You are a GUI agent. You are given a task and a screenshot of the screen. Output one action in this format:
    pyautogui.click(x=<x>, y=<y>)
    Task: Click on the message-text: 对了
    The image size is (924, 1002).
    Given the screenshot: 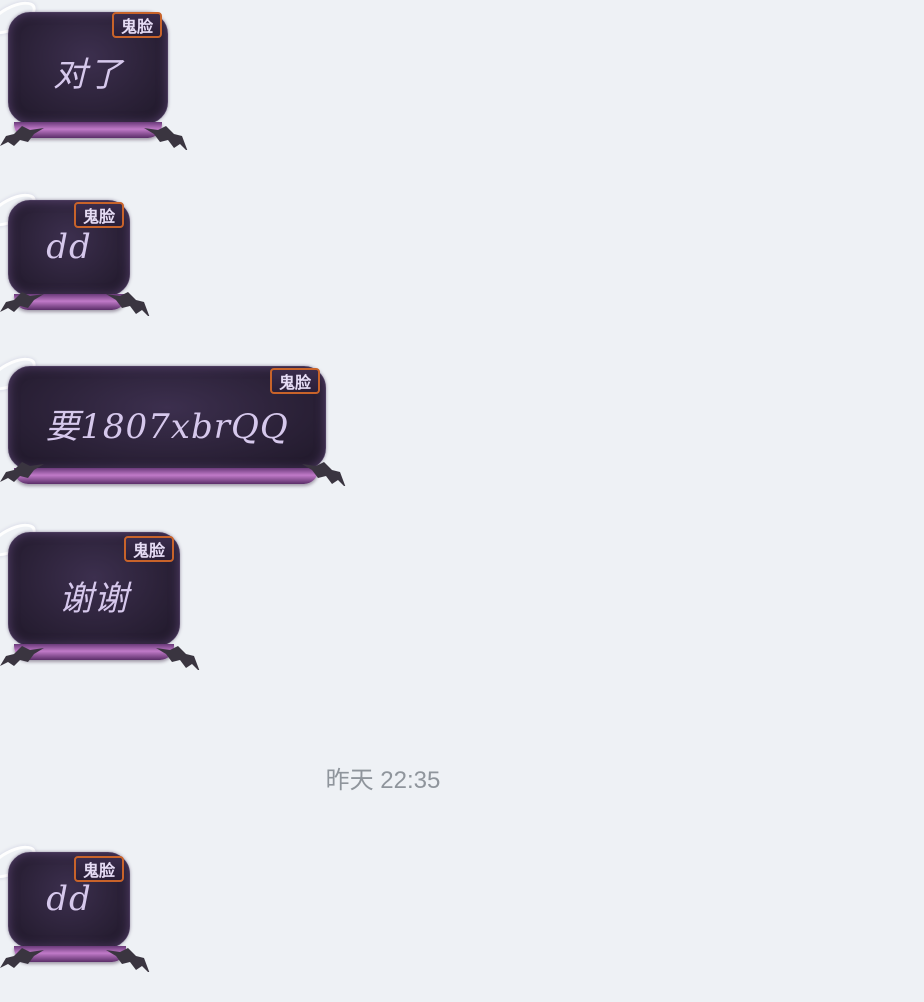 What is the action you would take?
    pyautogui.click(x=88, y=75)
    